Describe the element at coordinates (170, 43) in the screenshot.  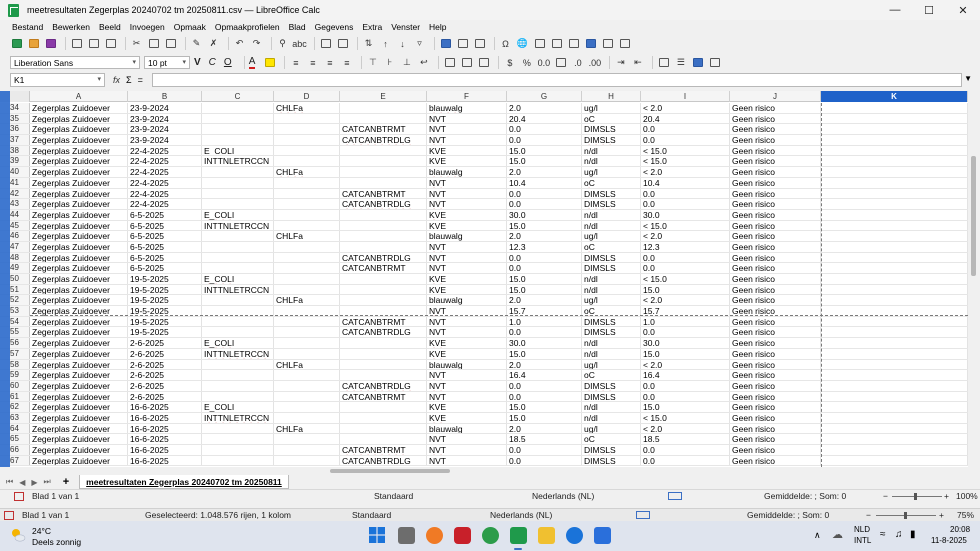
I see `paste-icon` at that location.